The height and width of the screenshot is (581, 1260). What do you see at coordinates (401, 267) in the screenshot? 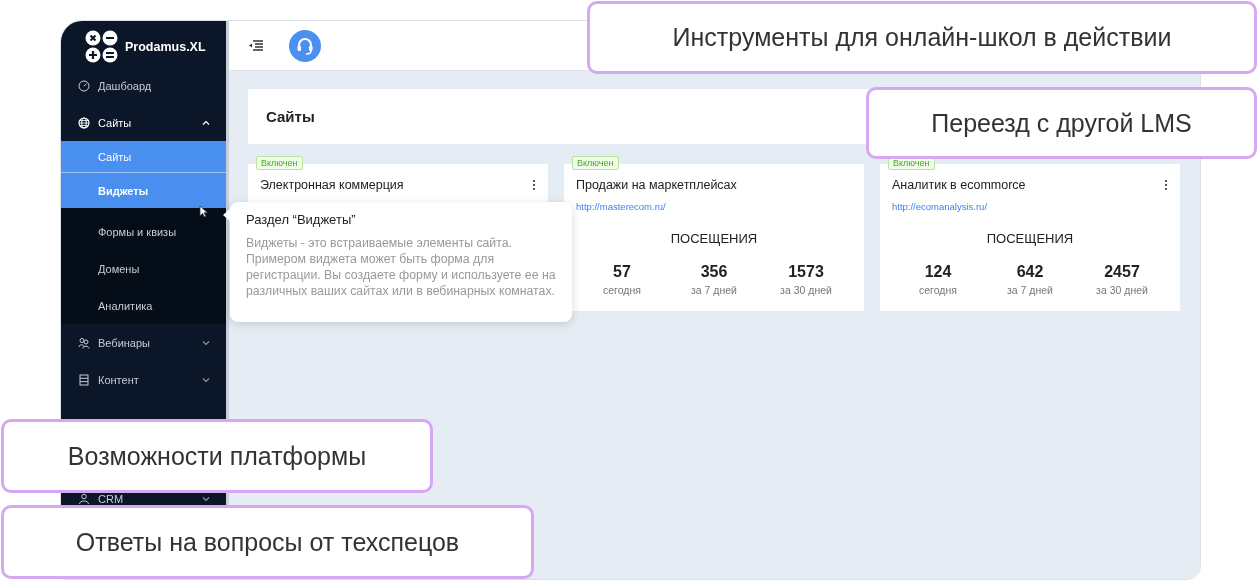
I see `tooltip-text: Виджеты - это встраиваемые элементы сайта. Примером виджета может быть форма для регистрации. Вы создаете форму и используете ее на различных ваших сайтах или в вебинарных комнатах.` at bounding box center [401, 267].